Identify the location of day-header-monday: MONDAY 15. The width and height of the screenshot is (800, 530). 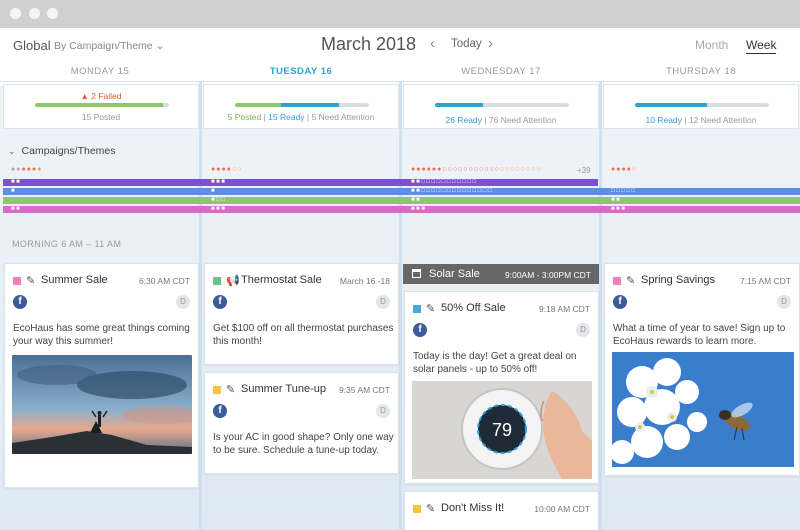
(100, 71).